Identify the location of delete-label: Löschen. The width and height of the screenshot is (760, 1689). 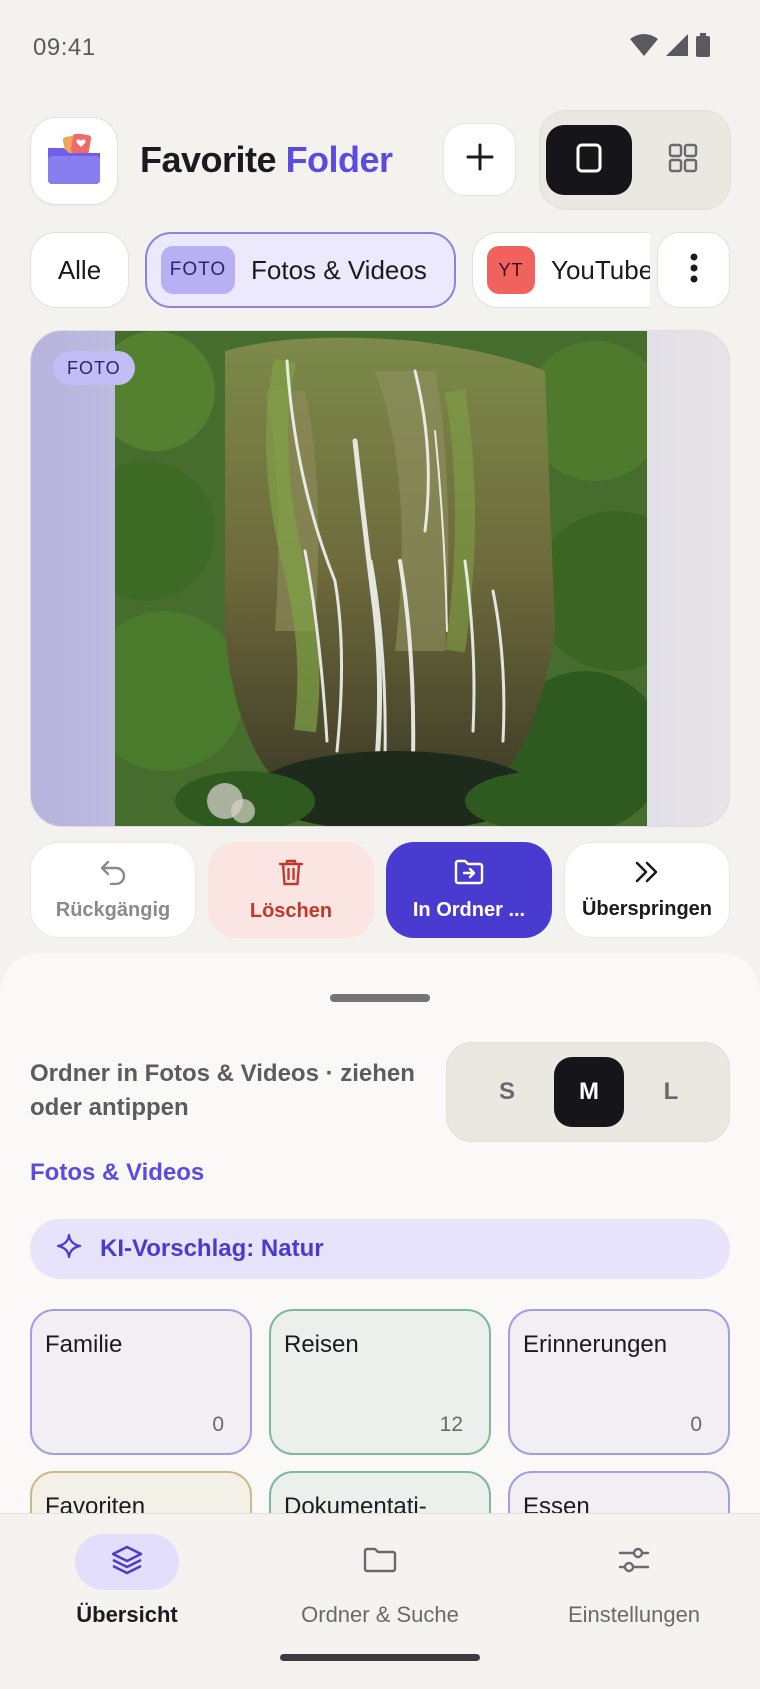
(291, 910).